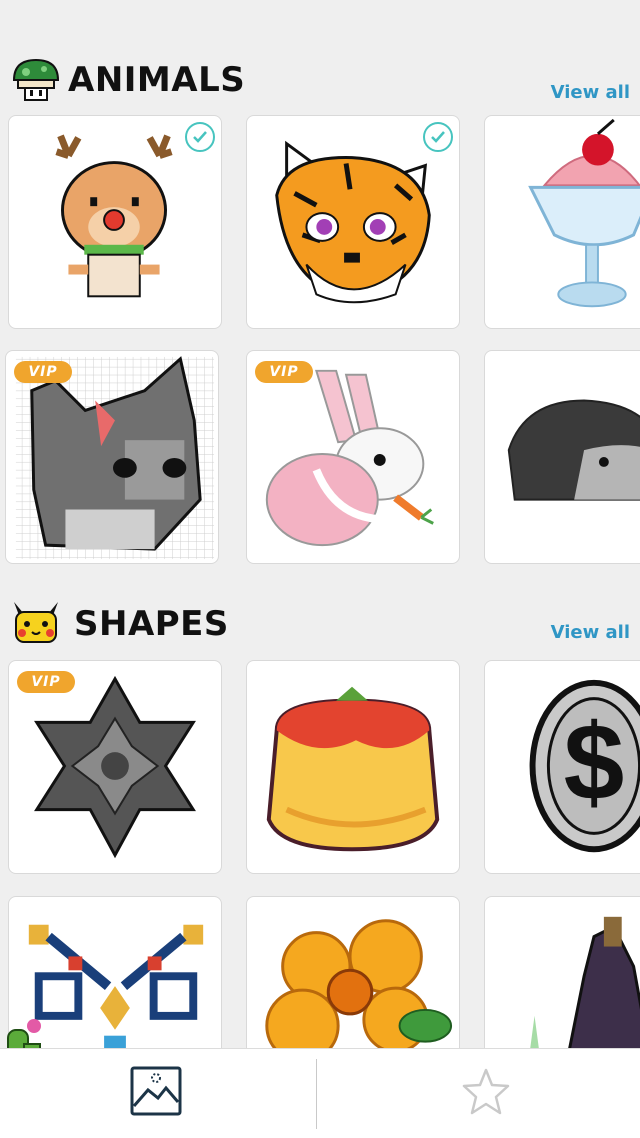  I want to click on artwork-card-pudding, so click(353, 767).